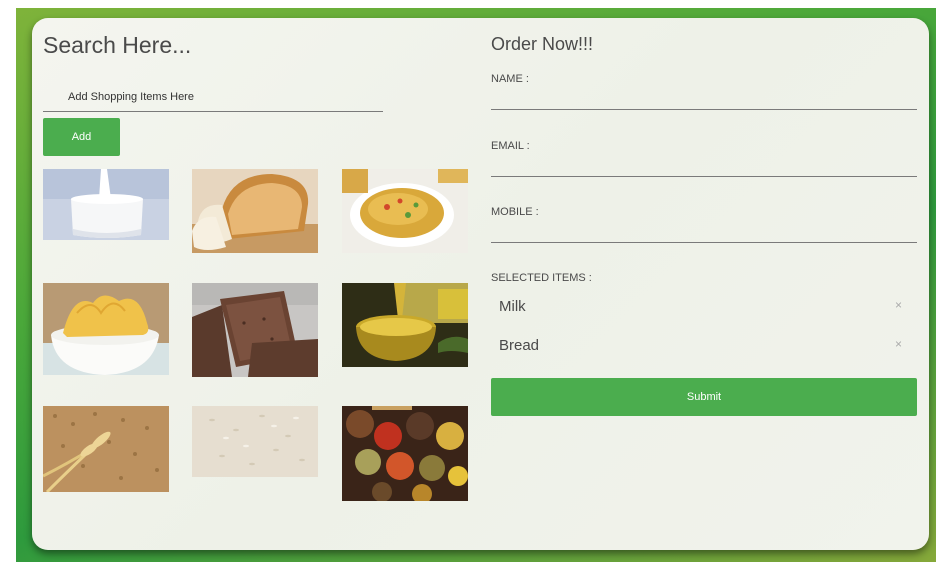 The width and height of the screenshot is (938, 562). What do you see at coordinates (255, 441) in the screenshot?
I see `product-rice-image` at bounding box center [255, 441].